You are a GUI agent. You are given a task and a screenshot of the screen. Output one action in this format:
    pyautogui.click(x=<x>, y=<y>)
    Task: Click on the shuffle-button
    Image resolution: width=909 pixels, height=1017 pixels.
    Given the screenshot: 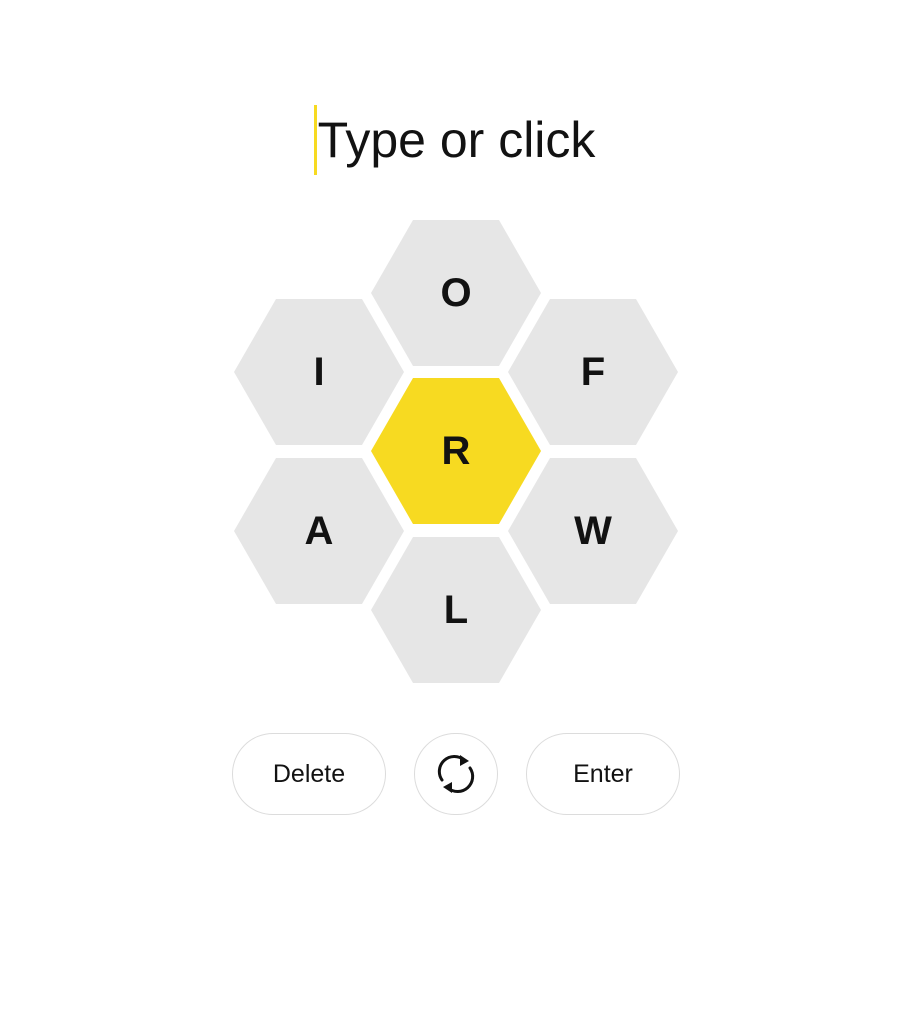 What is the action you would take?
    pyautogui.click(x=456, y=774)
    